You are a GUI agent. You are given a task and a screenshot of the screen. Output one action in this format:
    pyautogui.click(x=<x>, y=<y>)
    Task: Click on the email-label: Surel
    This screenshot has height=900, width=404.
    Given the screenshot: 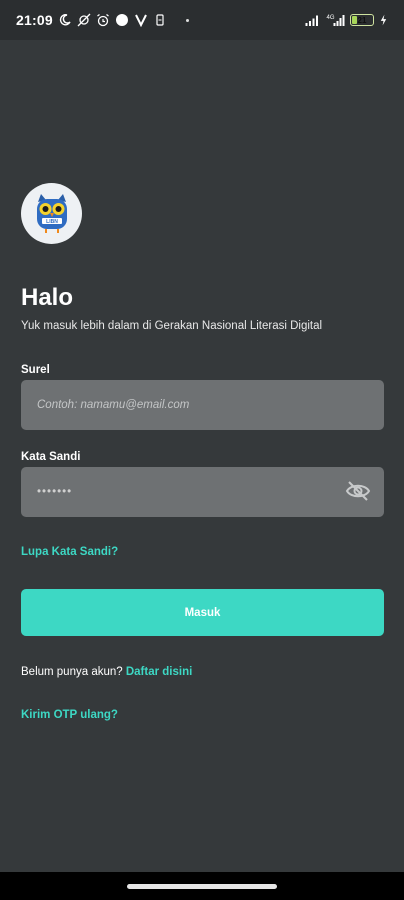 What is the action you would take?
    pyautogui.click(x=35, y=370)
    